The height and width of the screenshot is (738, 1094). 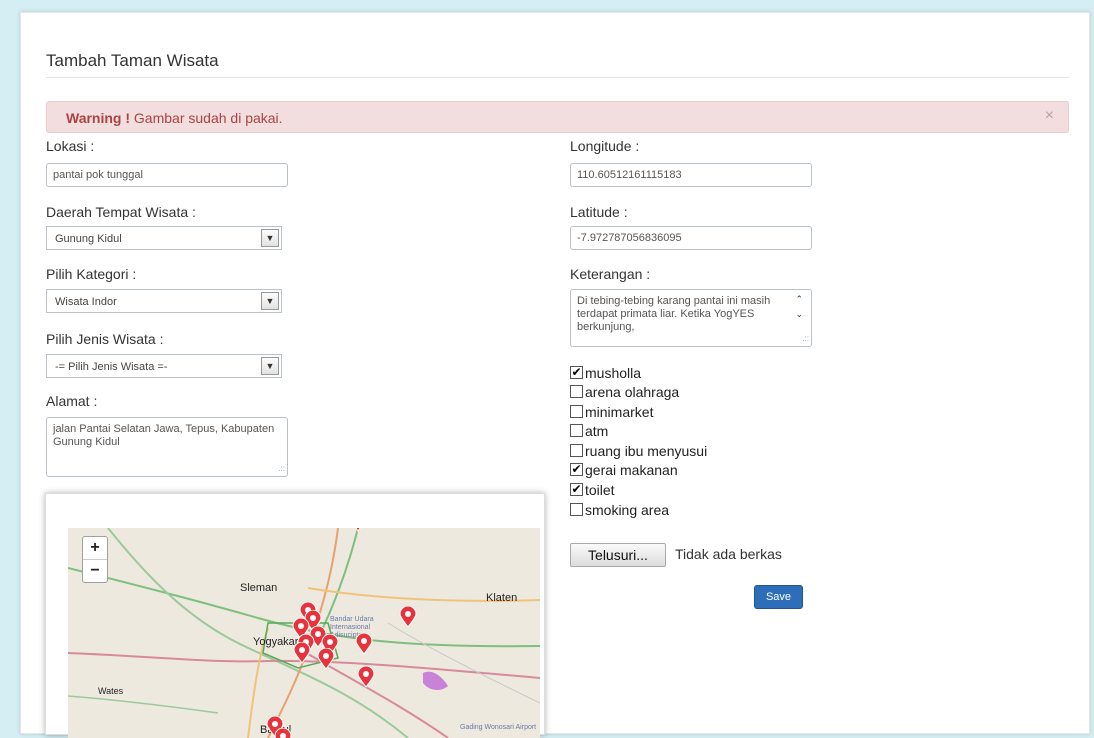 What do you see at coordinates (599, 212) in the screenshot?
I see `latitude-label: Latitude :` at bounding box center [599, 212].